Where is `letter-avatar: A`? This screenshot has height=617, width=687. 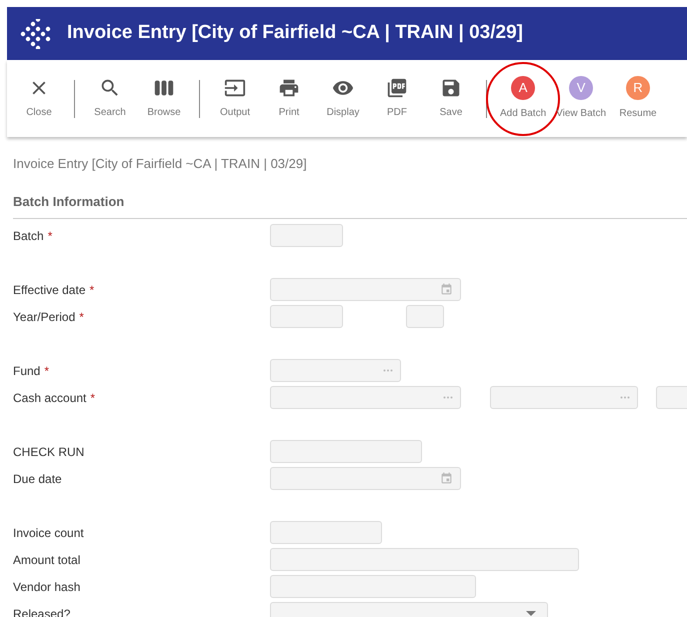
letter-avatar: A is located at coordinates (523, 88).